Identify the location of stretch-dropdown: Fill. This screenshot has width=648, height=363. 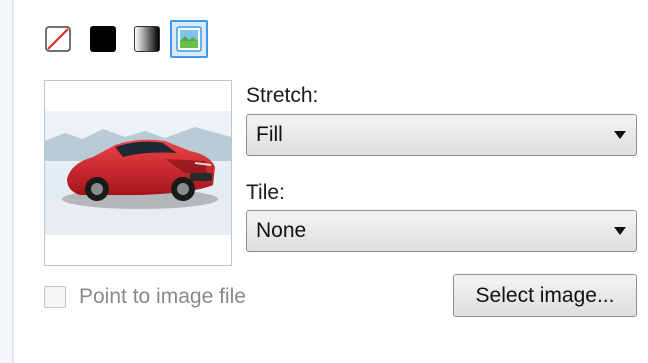
(441, 135).